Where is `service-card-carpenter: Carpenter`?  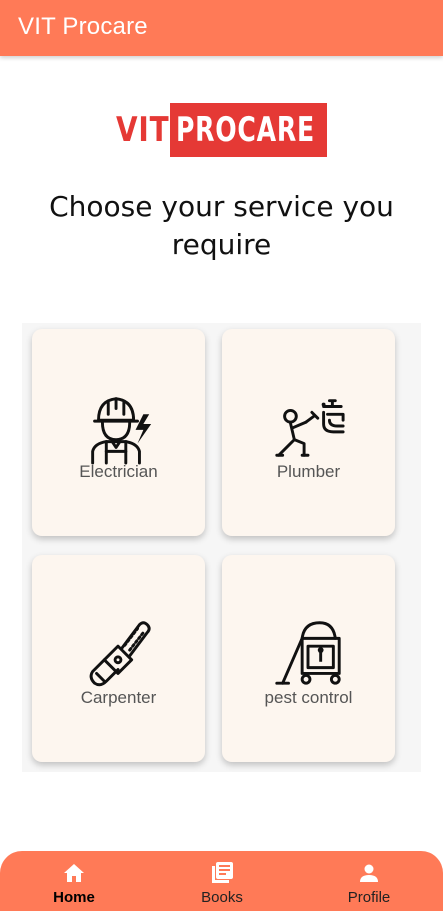 service-card-carpenter: Carpenter is located at coordinates (118, 658).